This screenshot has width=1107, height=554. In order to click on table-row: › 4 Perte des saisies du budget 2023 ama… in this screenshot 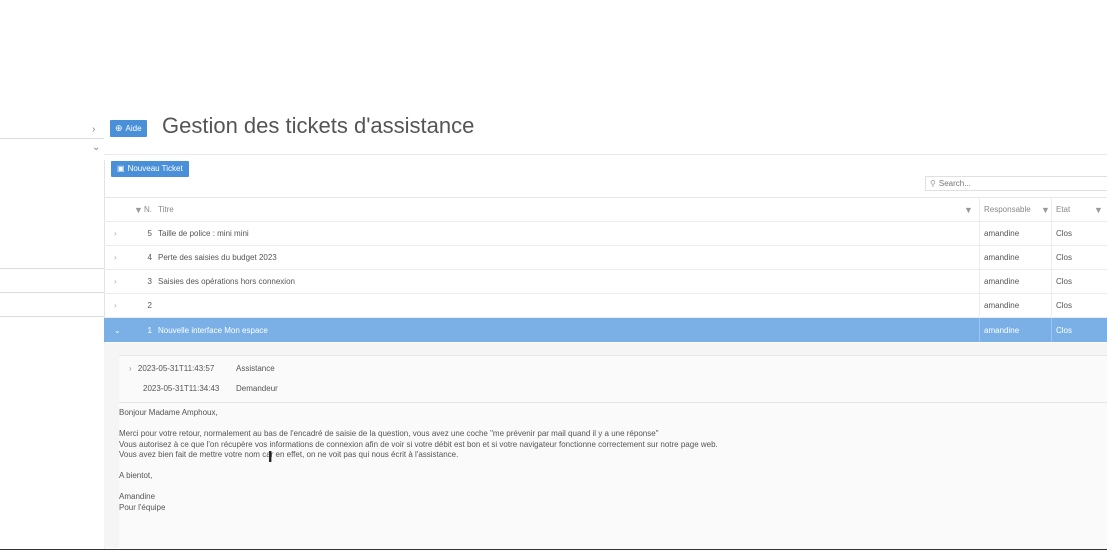, I will do `click(605, 258)`.